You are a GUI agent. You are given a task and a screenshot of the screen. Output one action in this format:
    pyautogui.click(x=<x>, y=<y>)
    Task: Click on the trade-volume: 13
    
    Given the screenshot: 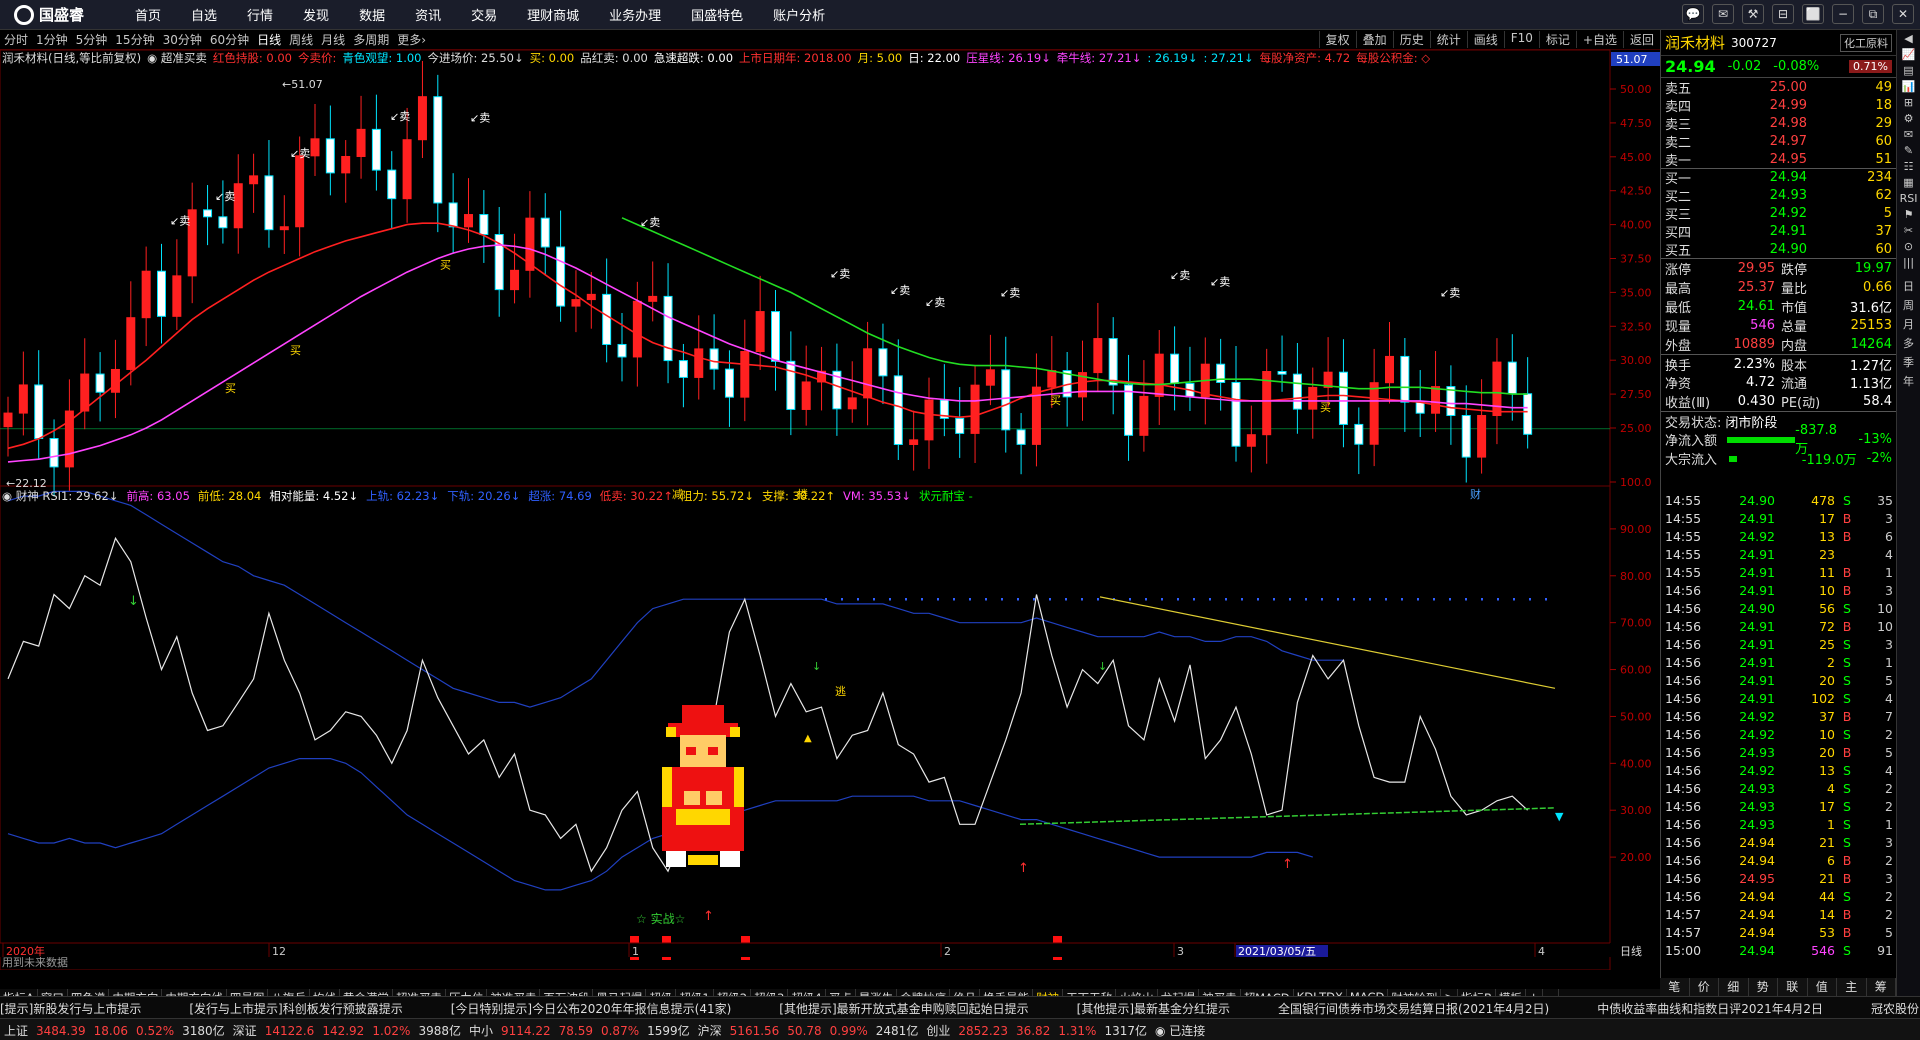 What is the action you would take?
    pyautogui.click(x=1827, y=770)
    